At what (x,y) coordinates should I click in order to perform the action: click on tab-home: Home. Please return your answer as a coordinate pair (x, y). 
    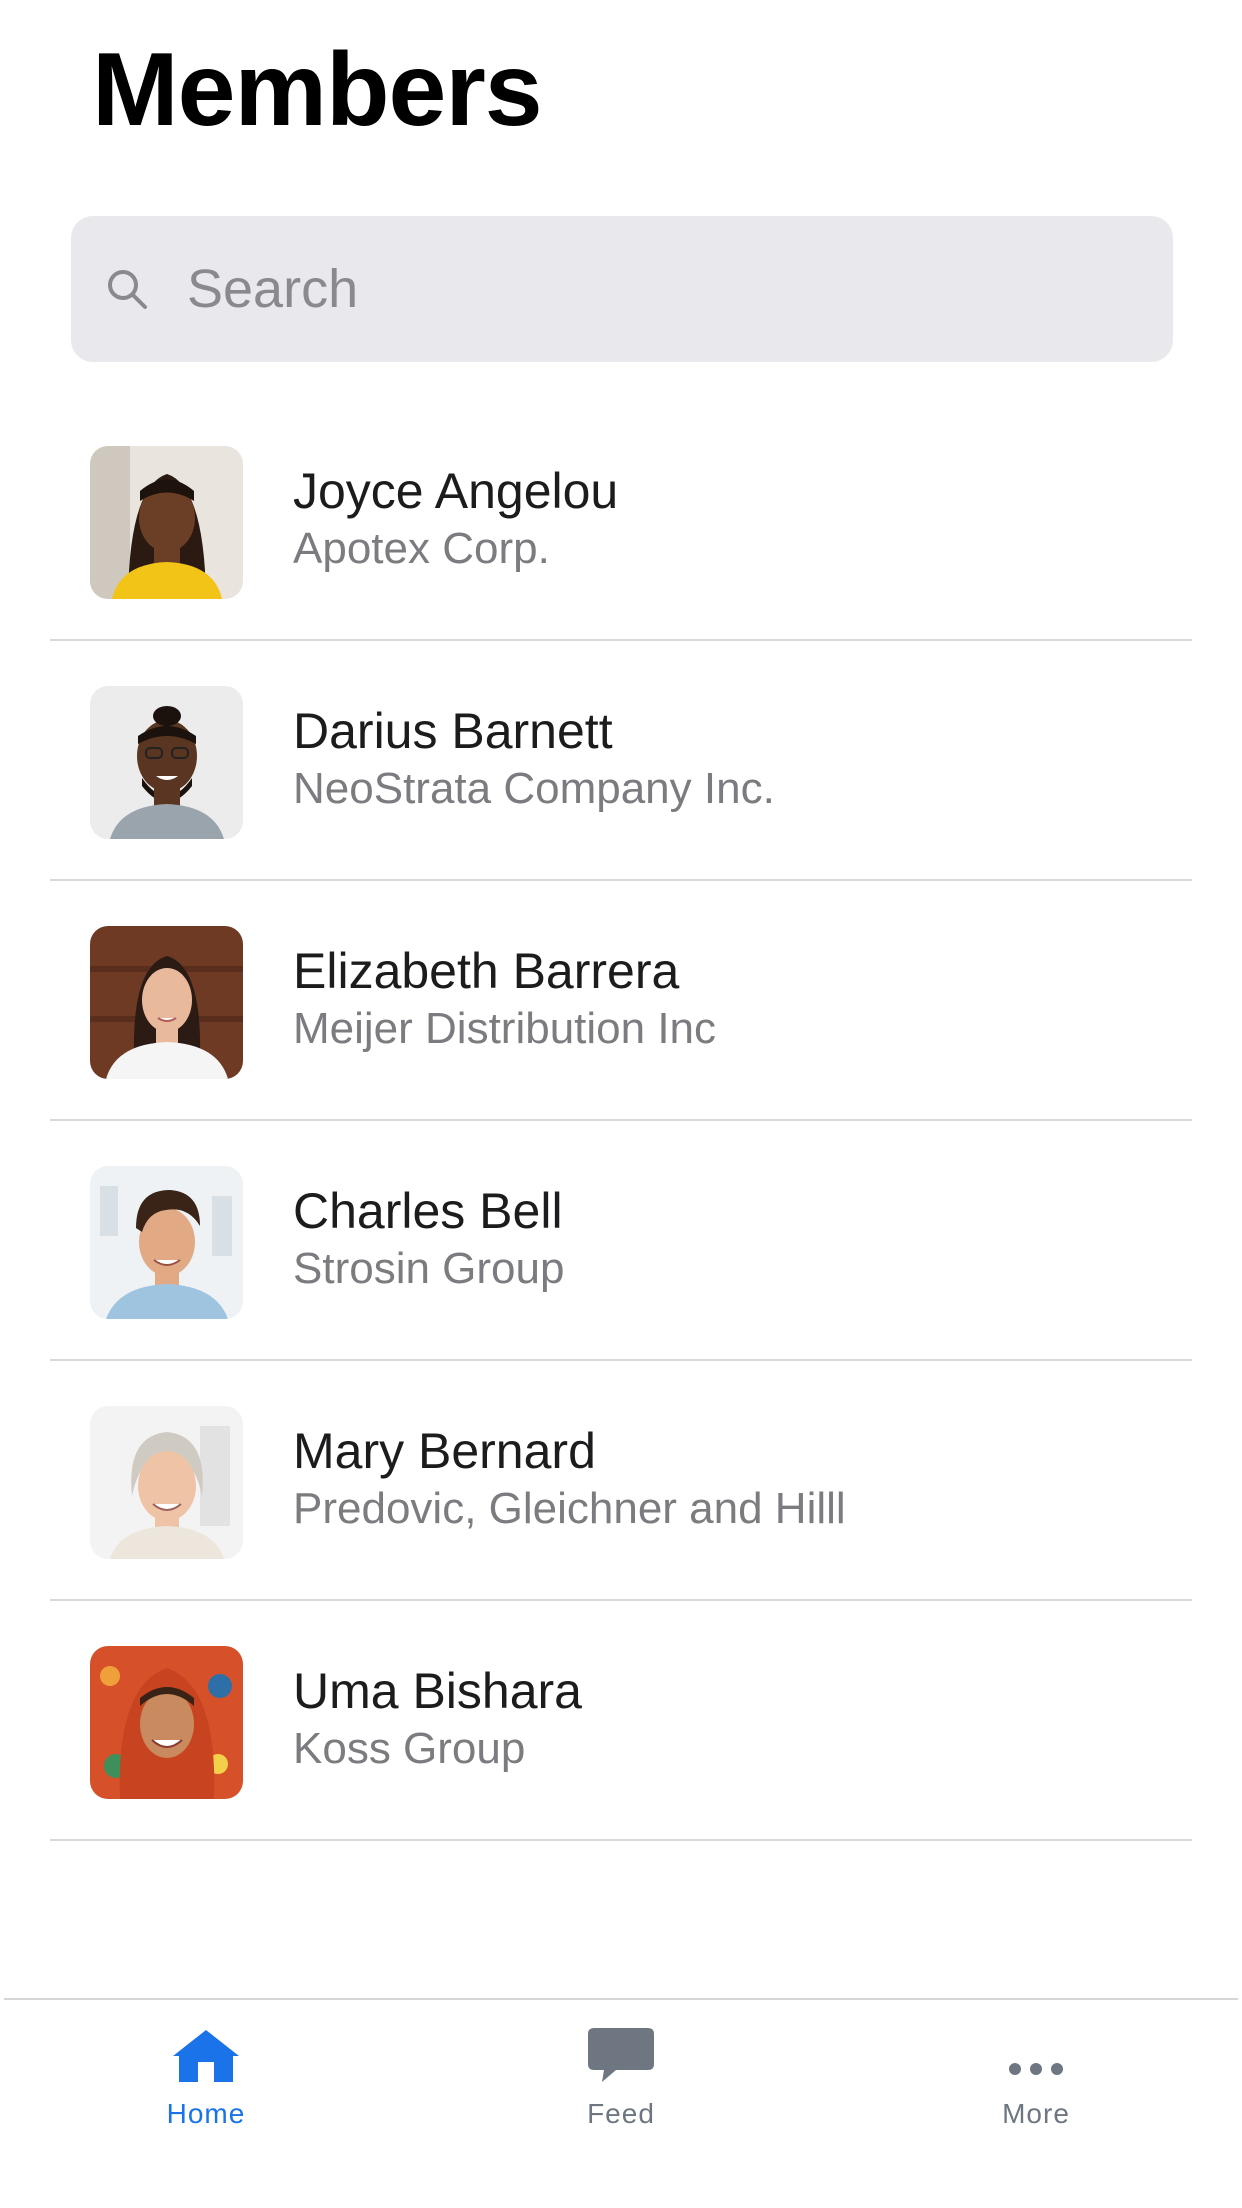
    Looking at the image, I should click on (206, 2074).